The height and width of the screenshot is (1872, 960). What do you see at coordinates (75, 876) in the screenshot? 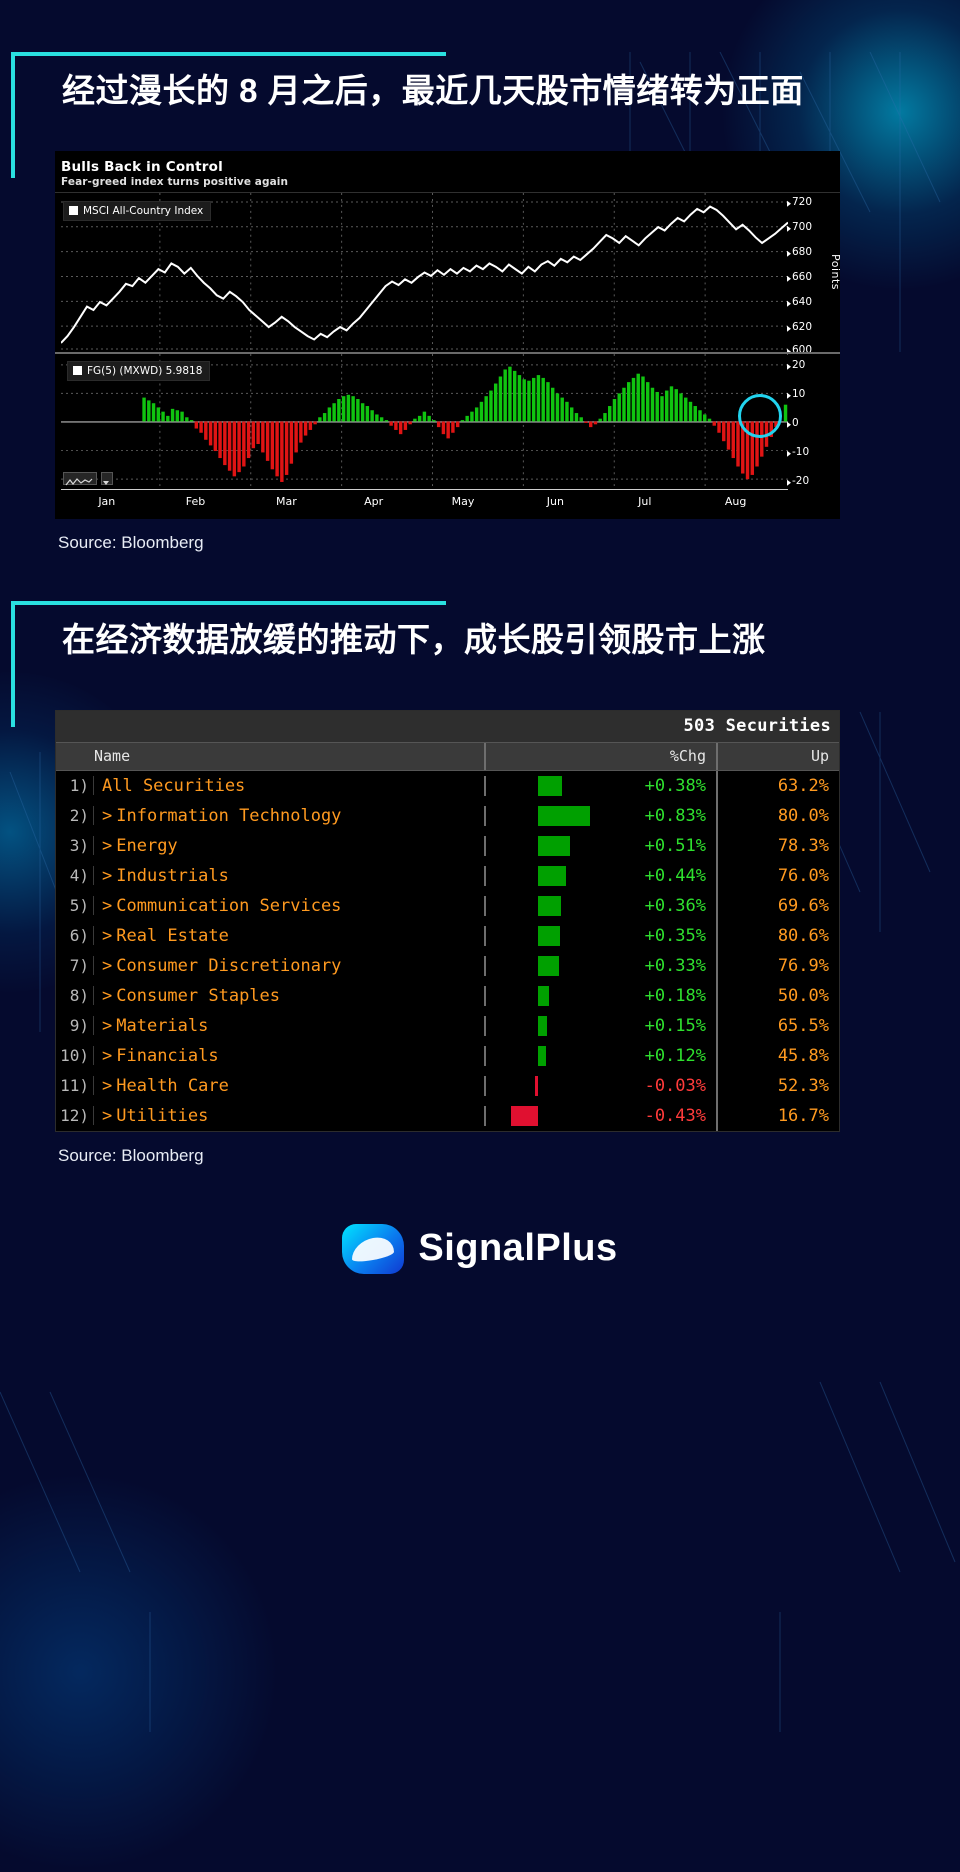
I see `row-index: 4)` at bounding box center [75, 876].